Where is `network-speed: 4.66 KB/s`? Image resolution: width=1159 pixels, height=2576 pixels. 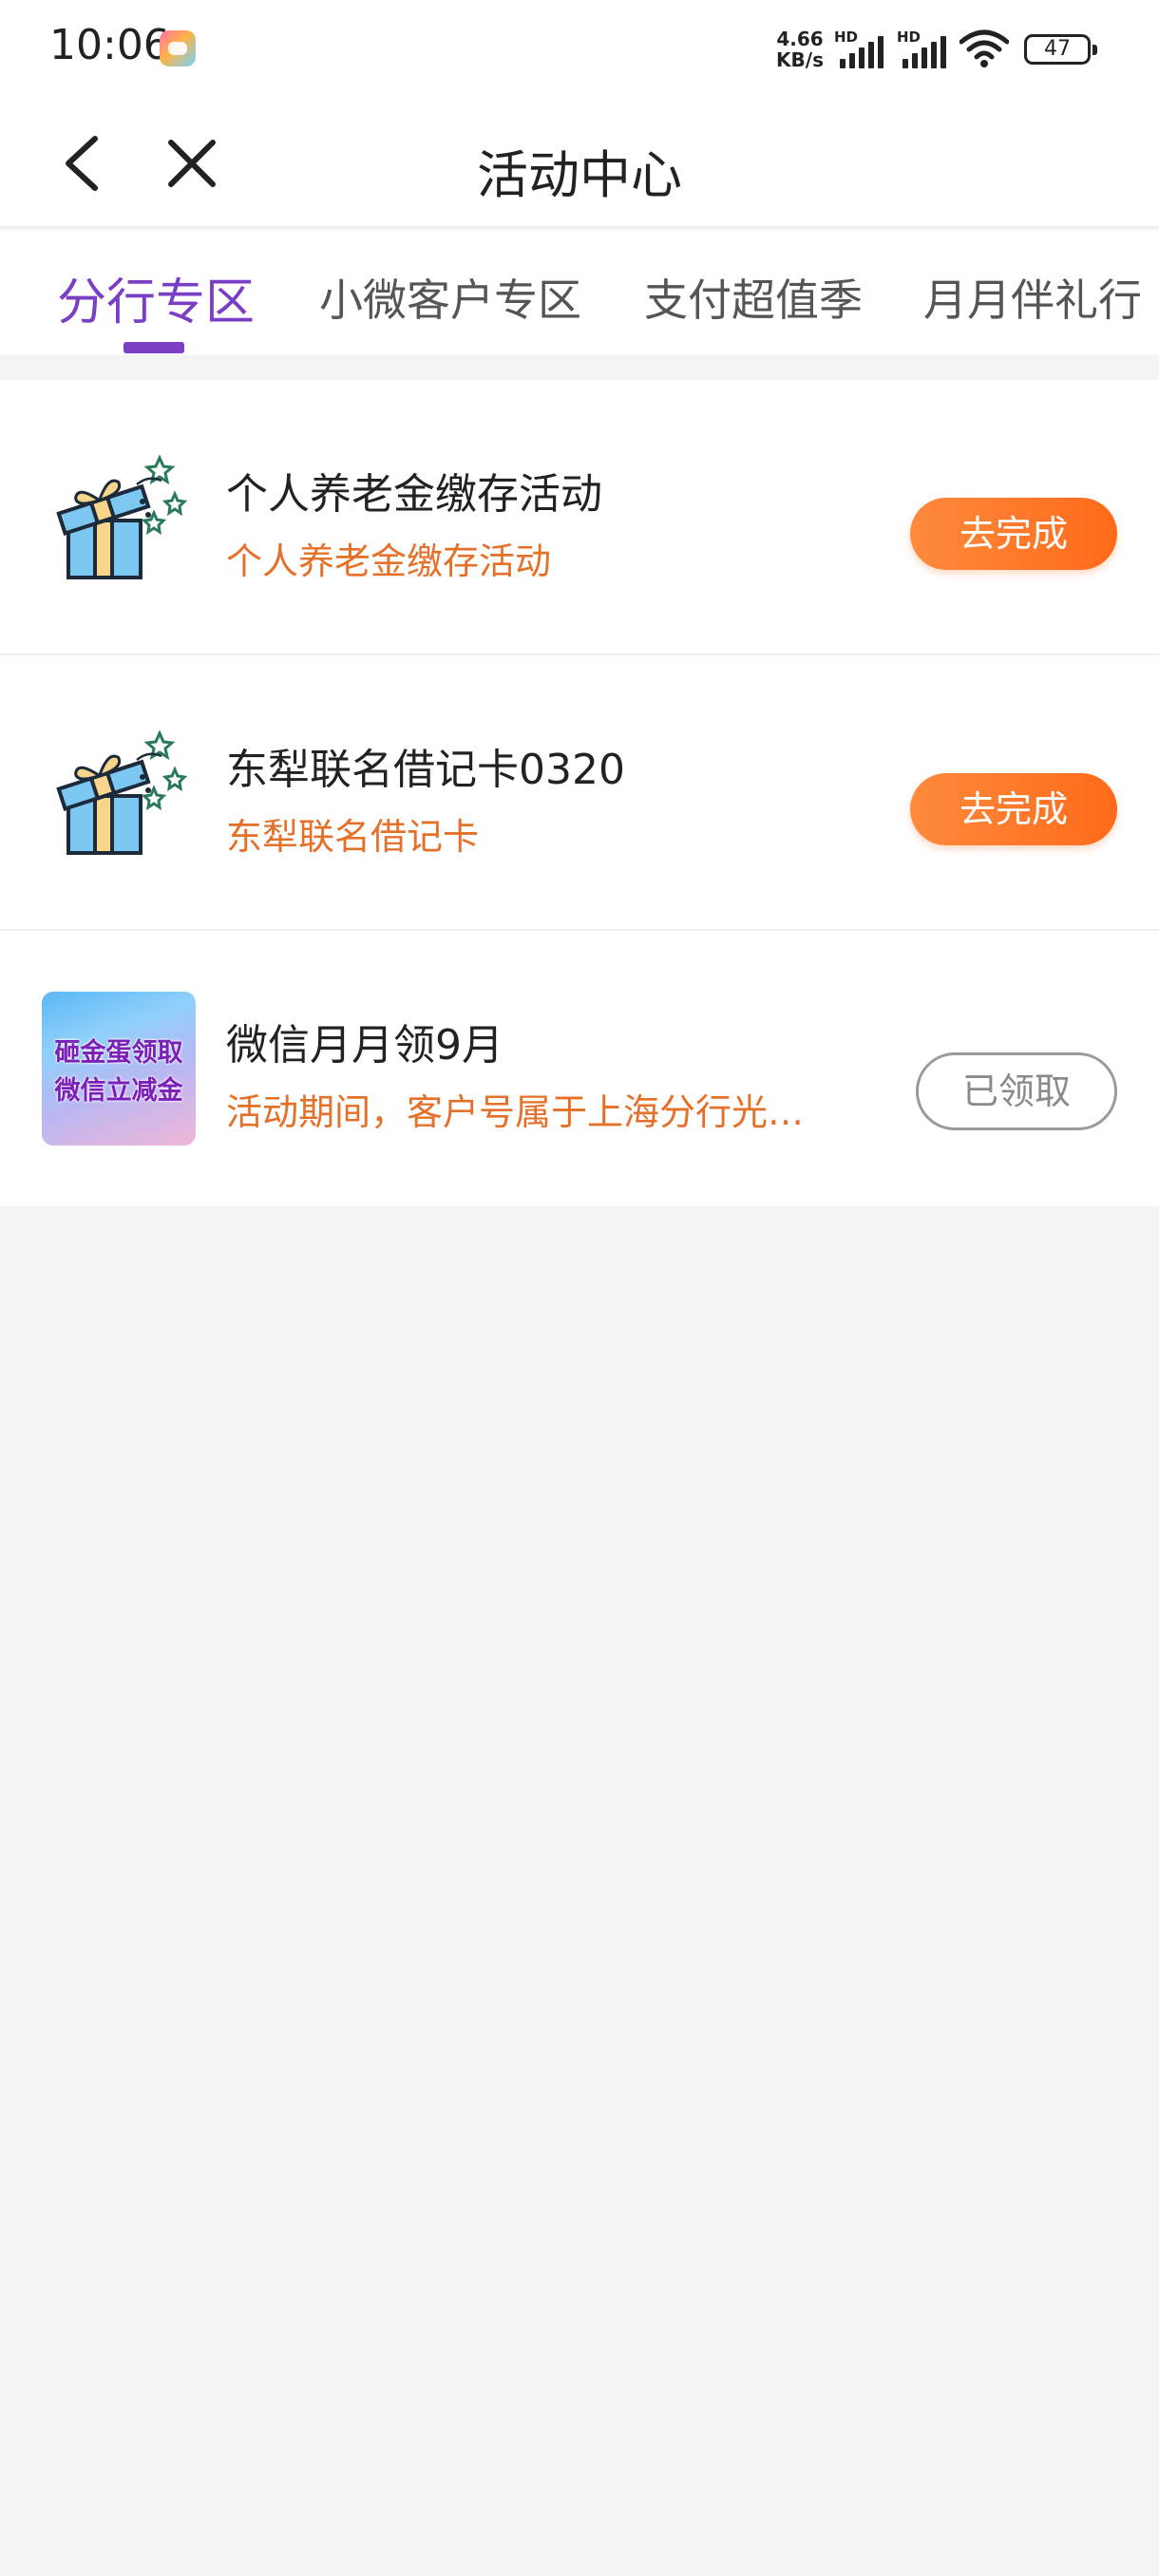
network-speed: 4.66 KB/s is located at coordinates (799, 49).